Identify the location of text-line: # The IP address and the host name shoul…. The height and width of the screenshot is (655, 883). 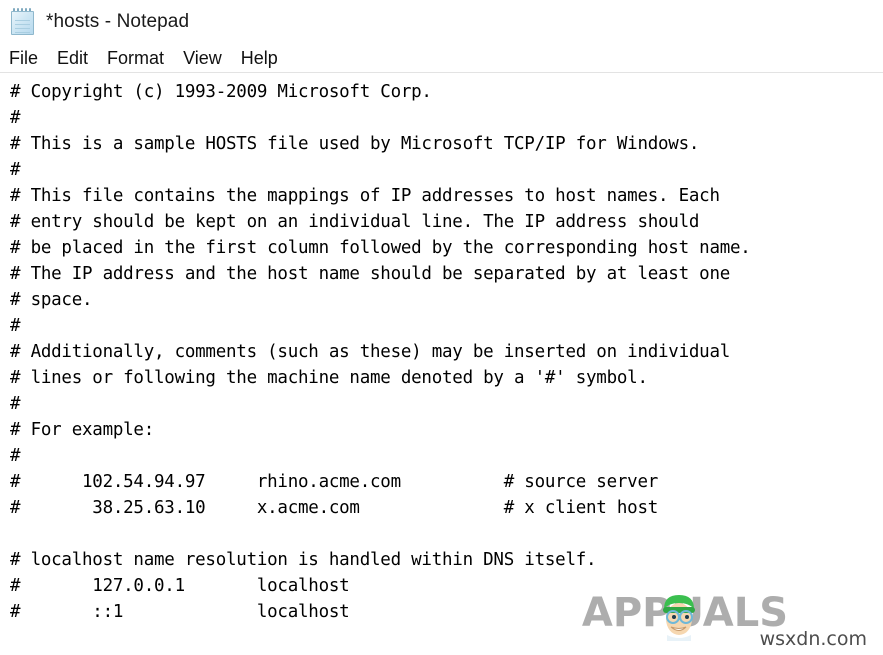
(370, 274).